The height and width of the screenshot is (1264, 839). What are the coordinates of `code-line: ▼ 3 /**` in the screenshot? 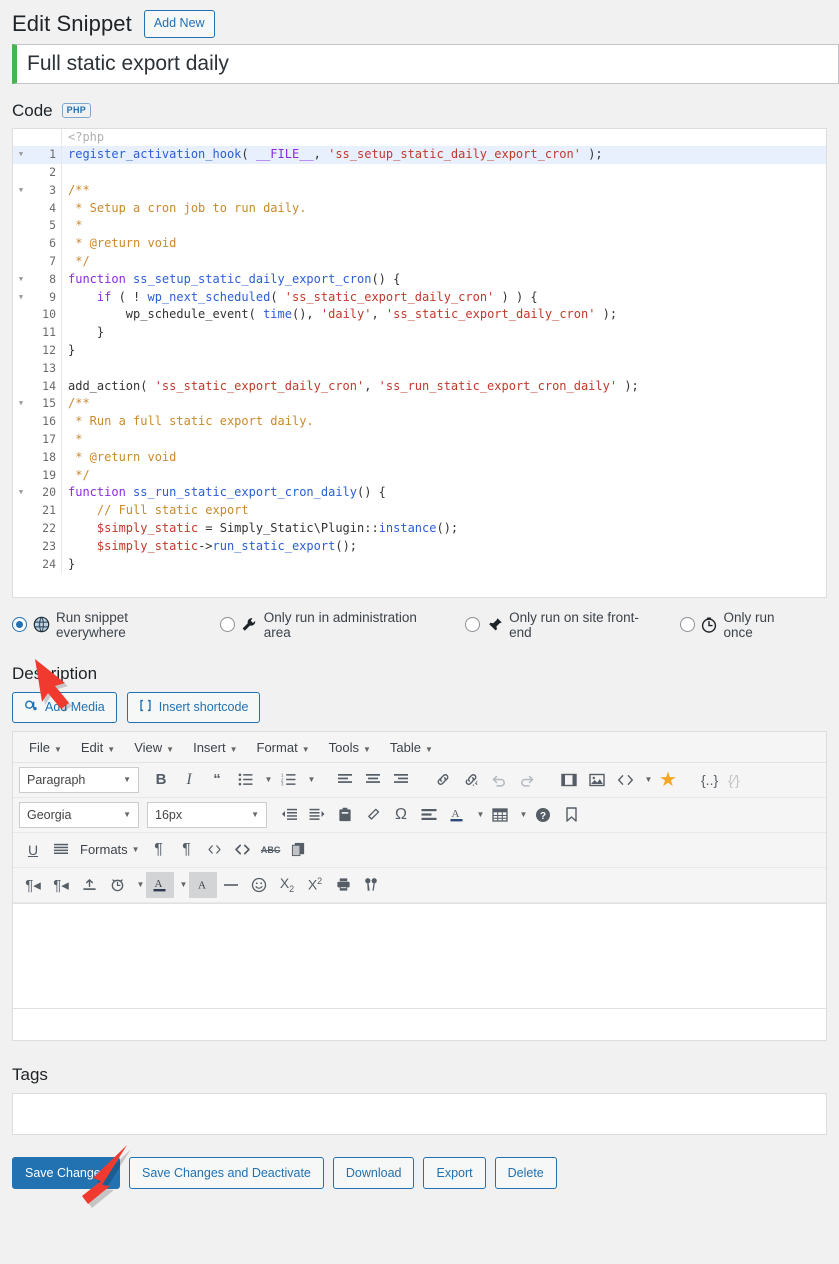 It's located at (419, 190).